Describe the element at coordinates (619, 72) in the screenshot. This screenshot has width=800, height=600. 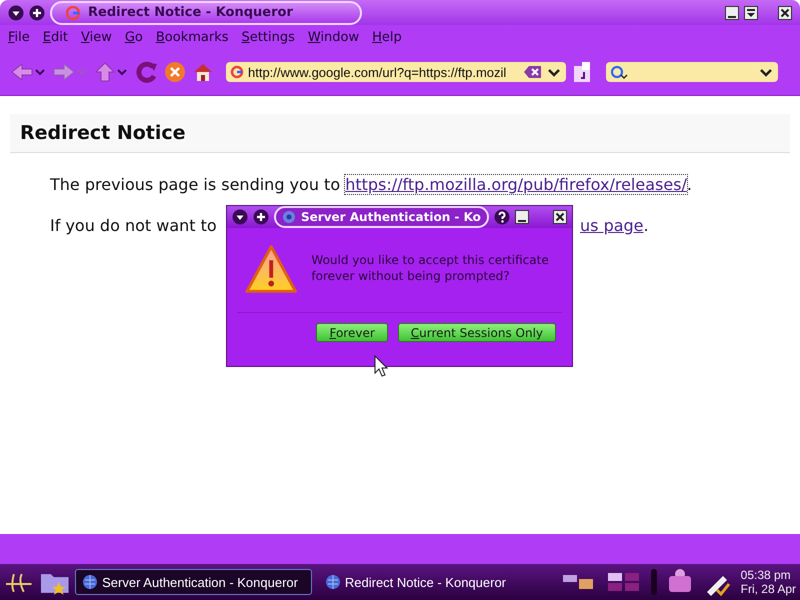
I see `google-search-icon` at that location.